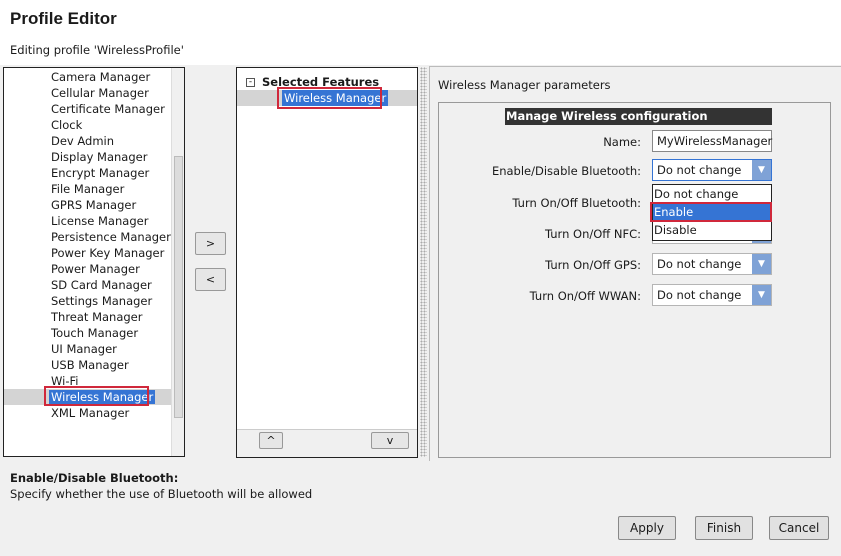  I want to click on feature-item: XML Manager, so click(90, 413).